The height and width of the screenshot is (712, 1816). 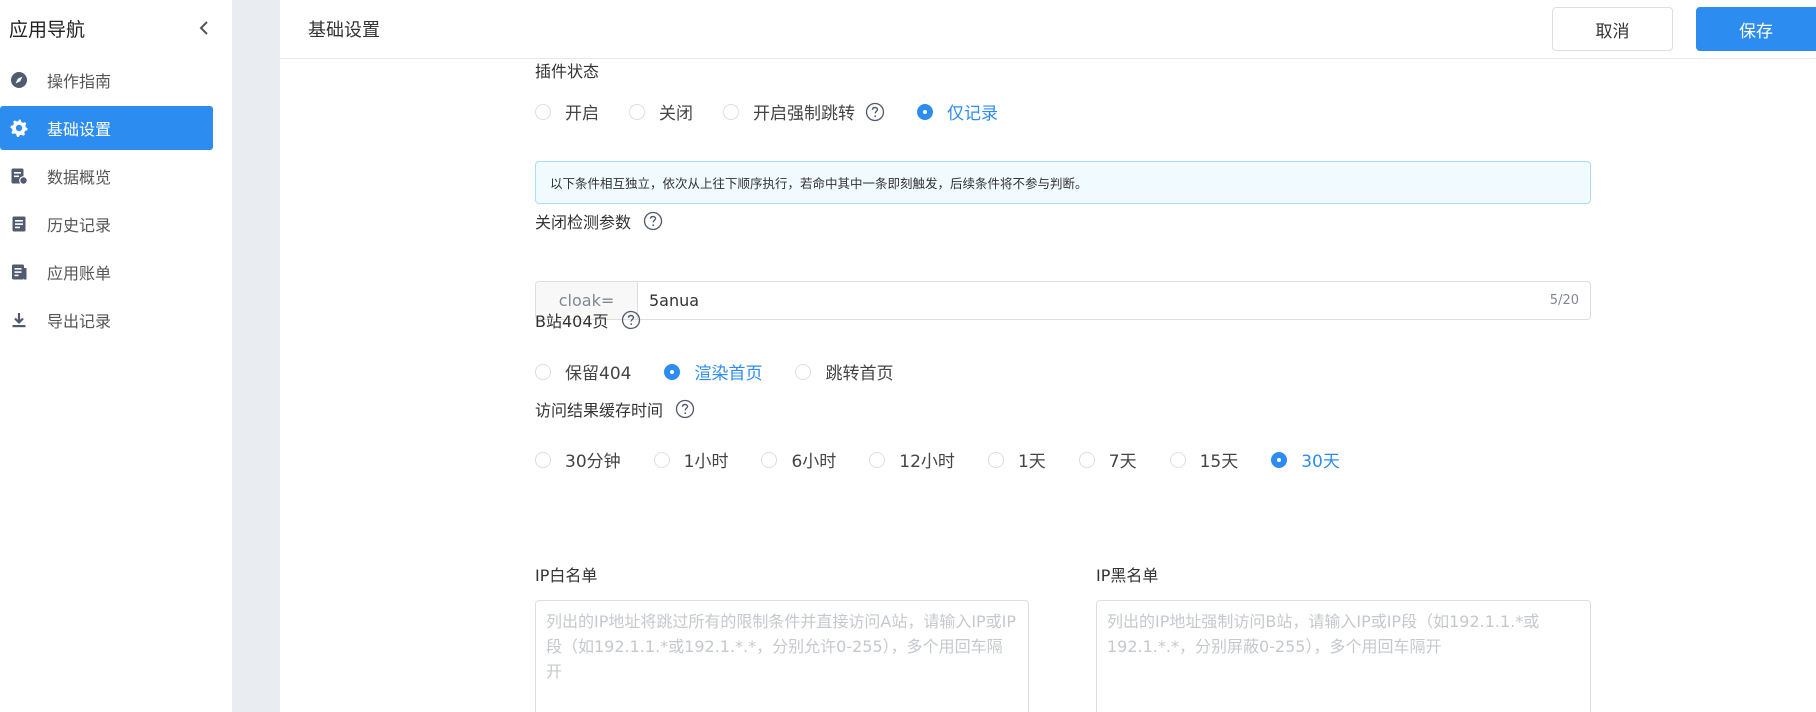 I want to click on ip-blacklist-label: IP黑名单, so click(x=1127, y=574).